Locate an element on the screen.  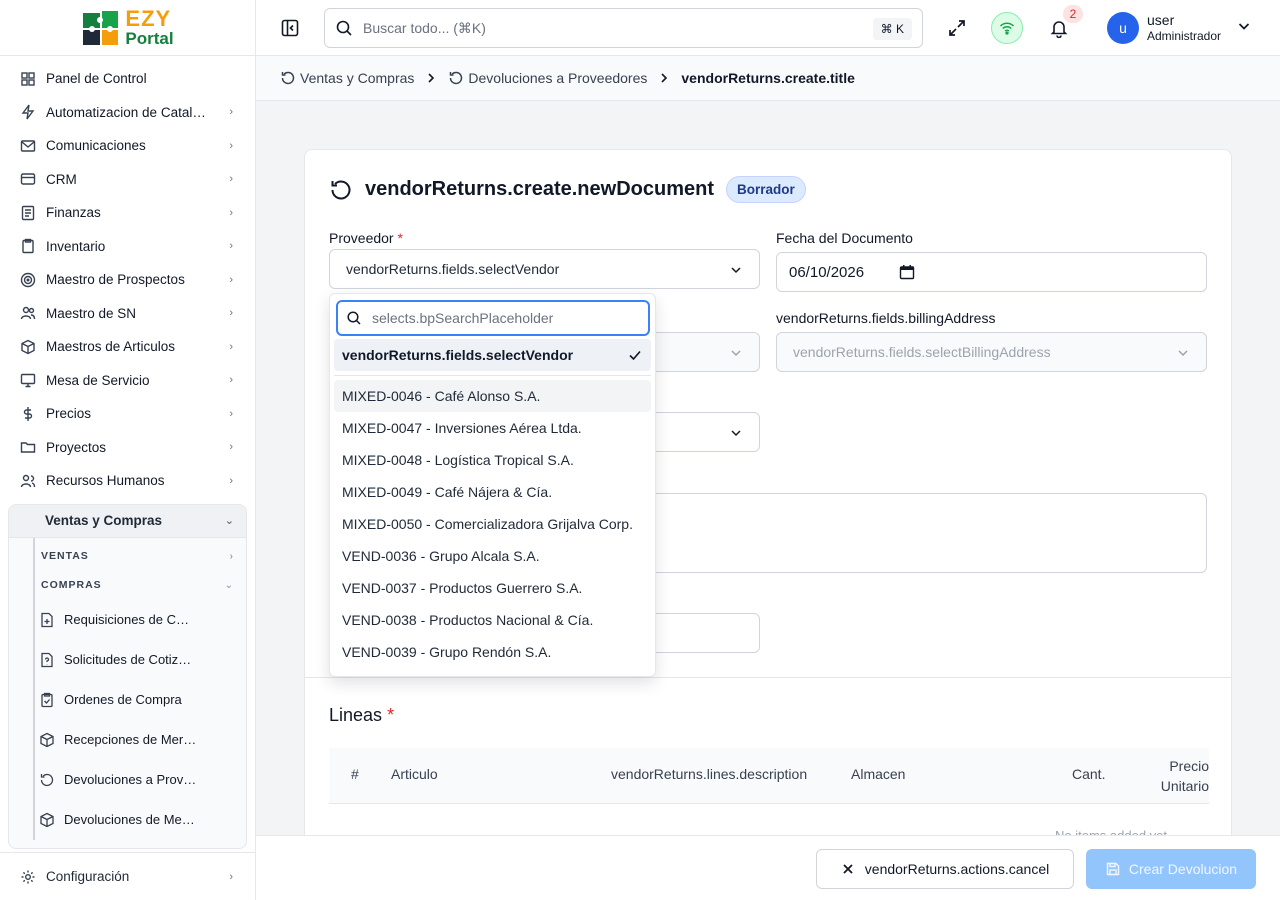
create-return-button: Crear Devolucion is located at coordinates (1171, 869).